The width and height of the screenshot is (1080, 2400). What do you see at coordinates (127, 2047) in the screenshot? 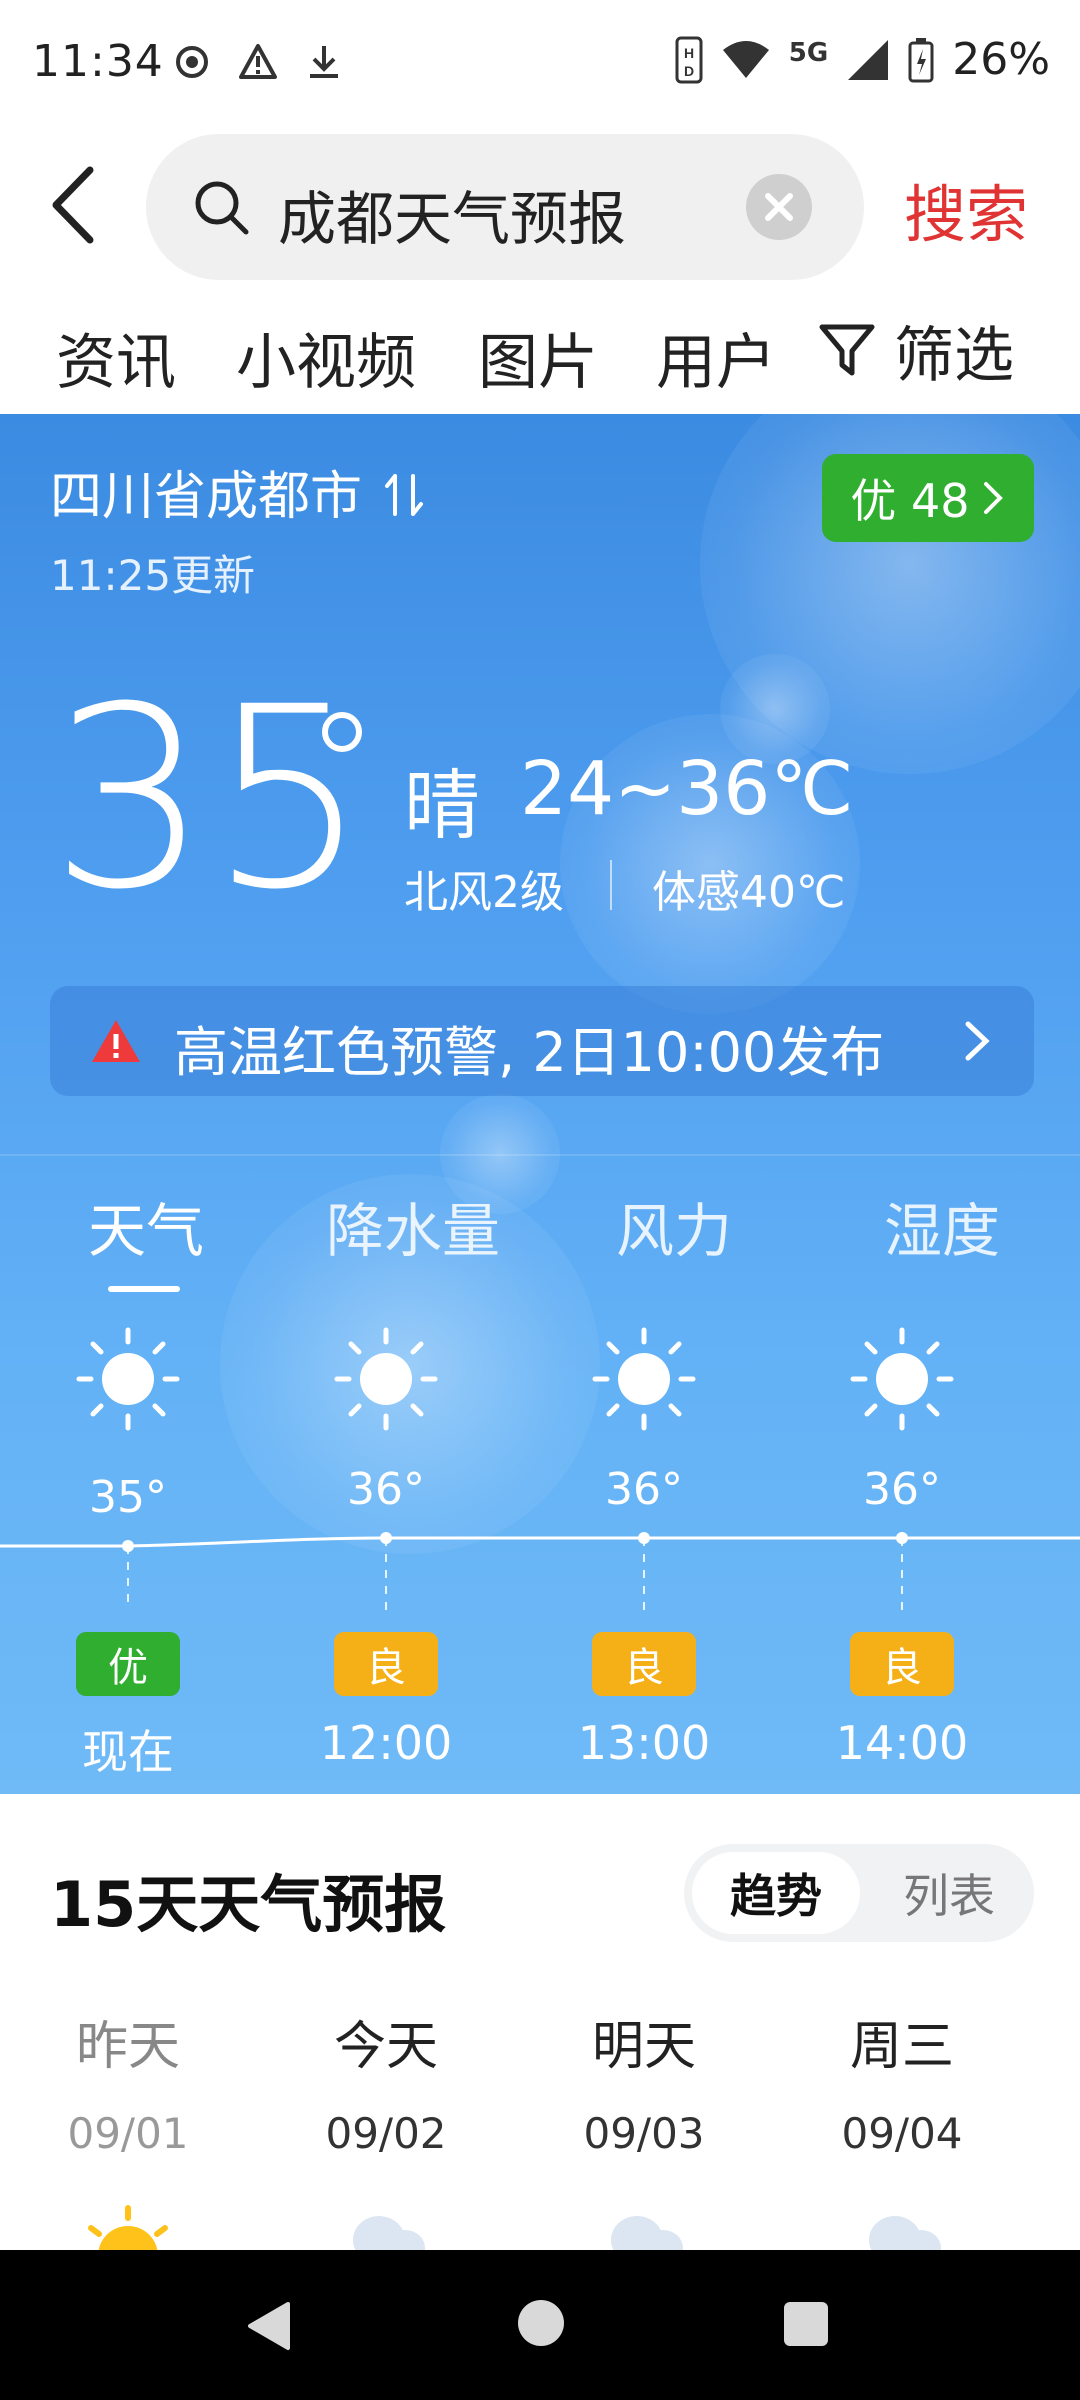
I see `day-name: 昨天` at bounding box center [127, 2047].